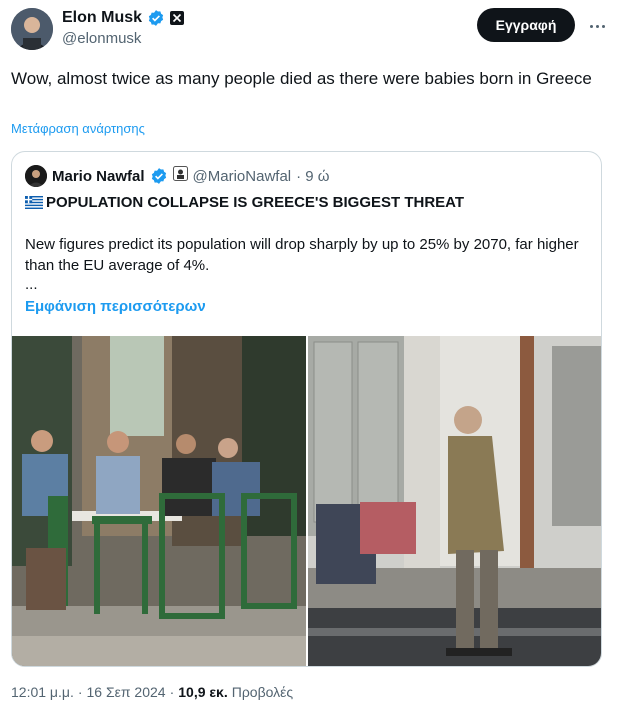  Describe the element at coordinates (242, 176) in the screenshot. I see `quote-handle: @MarioNawfal` at that location.